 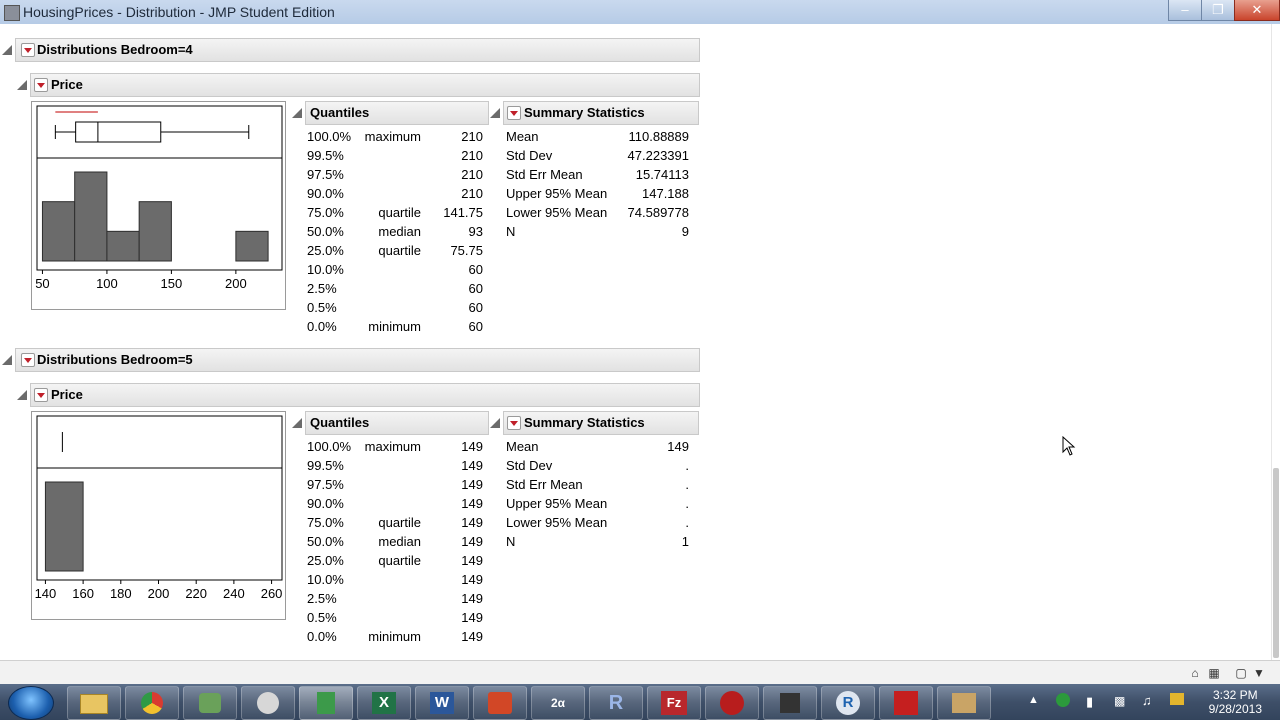 What do you see at coordinates (544, 484) in the screenshot?
I see `summary-label: Std Err Mean` at bounding box center [544, 484].